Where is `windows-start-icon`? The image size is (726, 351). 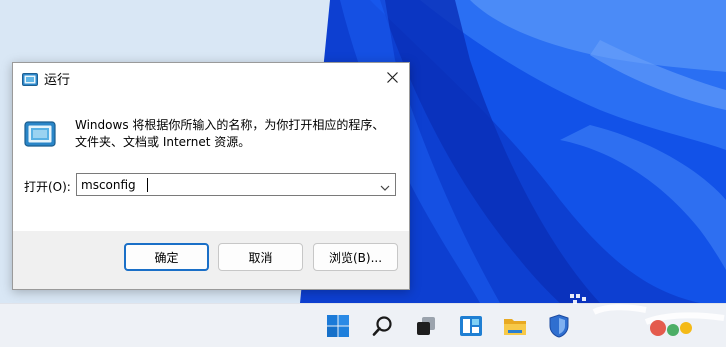
windows-start-icon is located at coordinates (338, 326).